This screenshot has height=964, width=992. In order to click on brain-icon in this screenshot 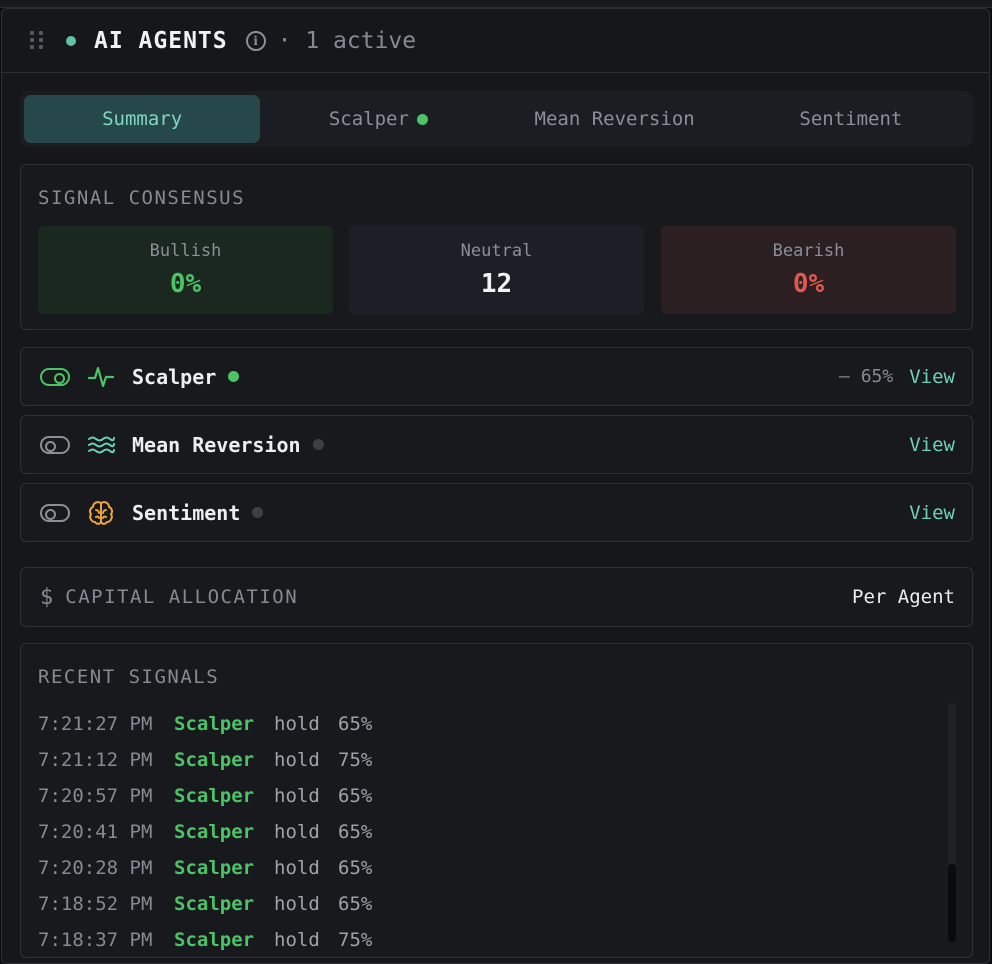, I will do `click(101, 513)`.